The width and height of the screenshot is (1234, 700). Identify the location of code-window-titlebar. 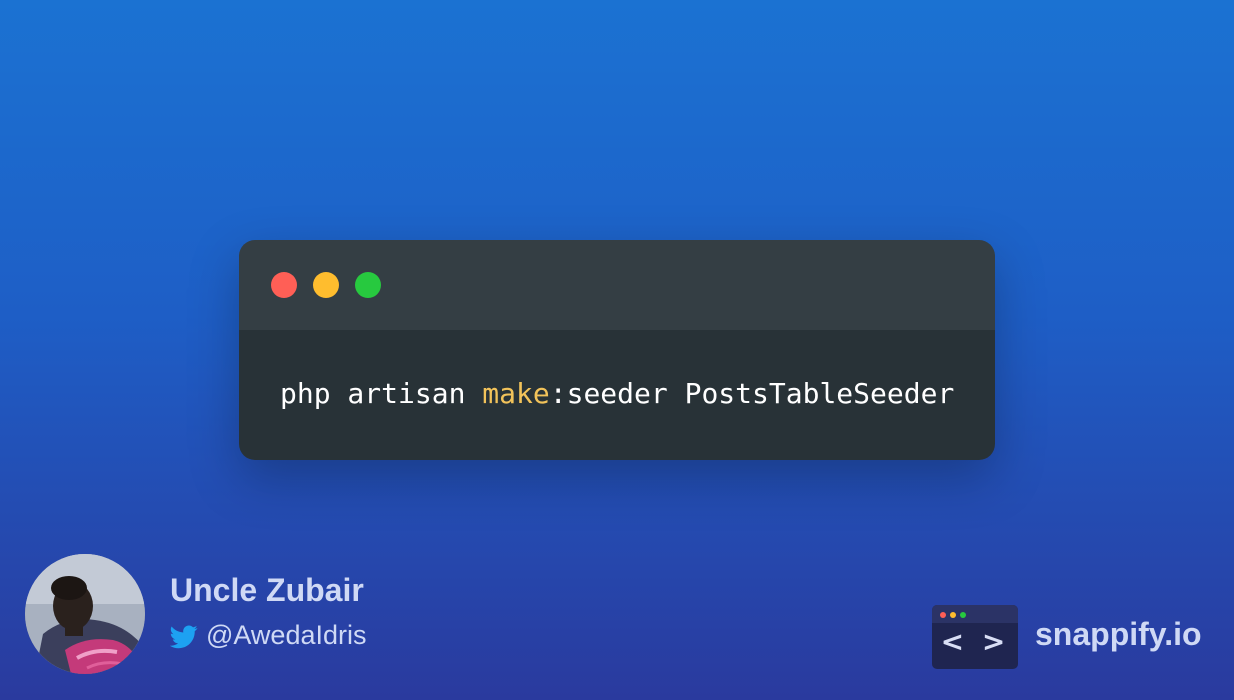
(617, 285).